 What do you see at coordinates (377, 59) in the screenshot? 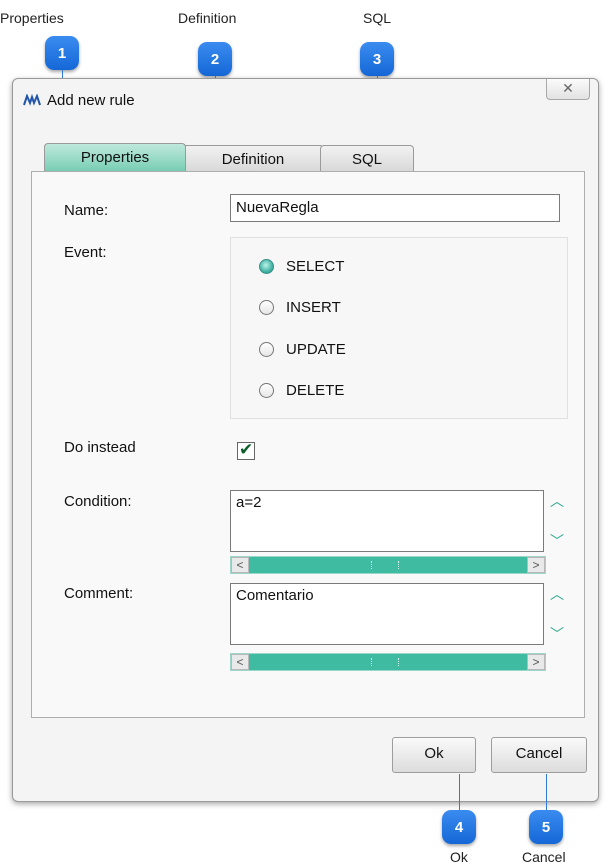
I see `callout-badge-3: 3` at bounding box center [377, 59].